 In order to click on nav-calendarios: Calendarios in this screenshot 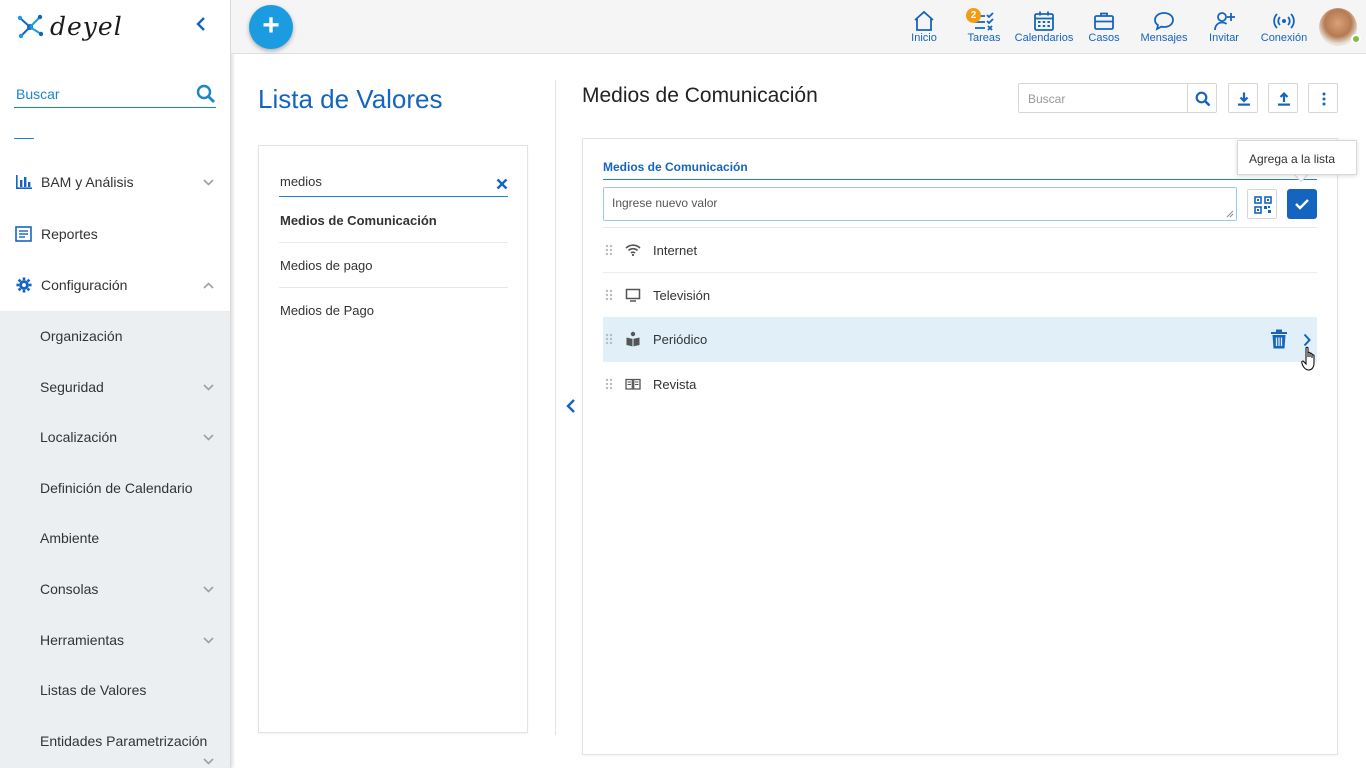, I will do `click(1044, 27)`.